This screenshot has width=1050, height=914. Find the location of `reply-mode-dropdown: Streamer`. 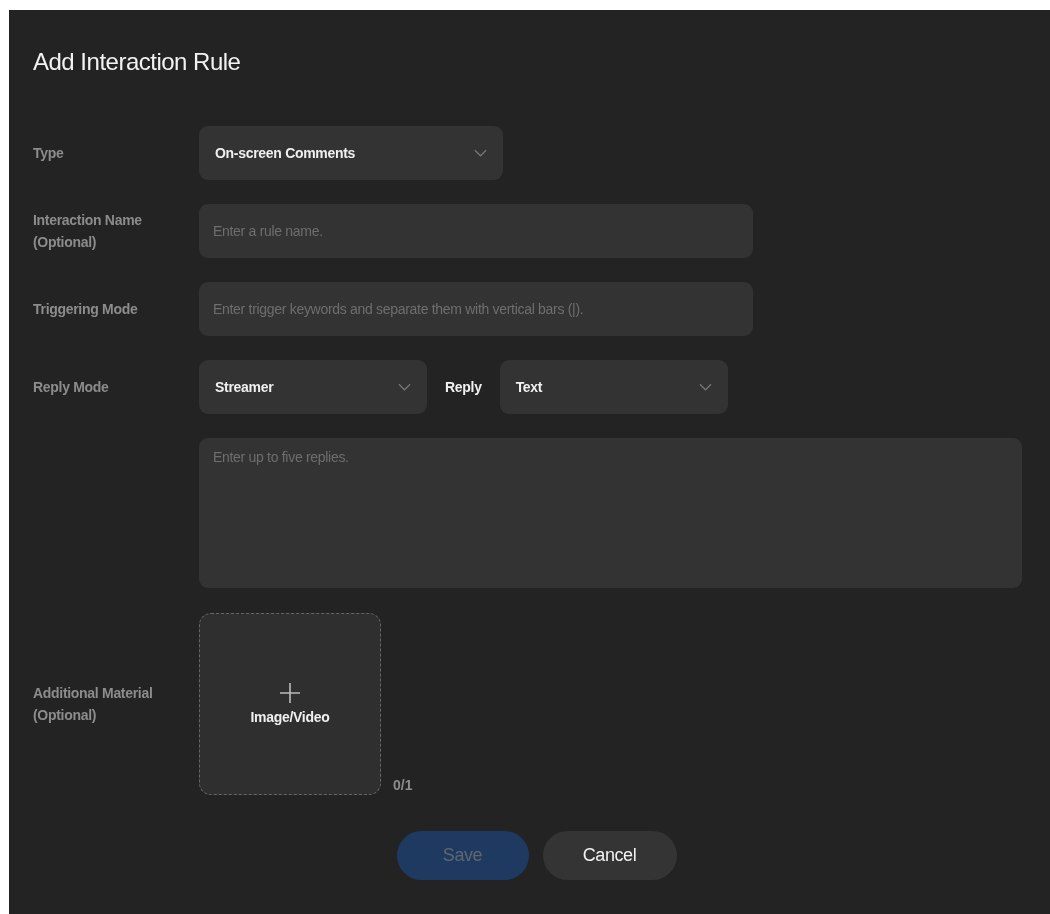

reply-mode-dropdown: Streamer is located at coordinates (313, 387).